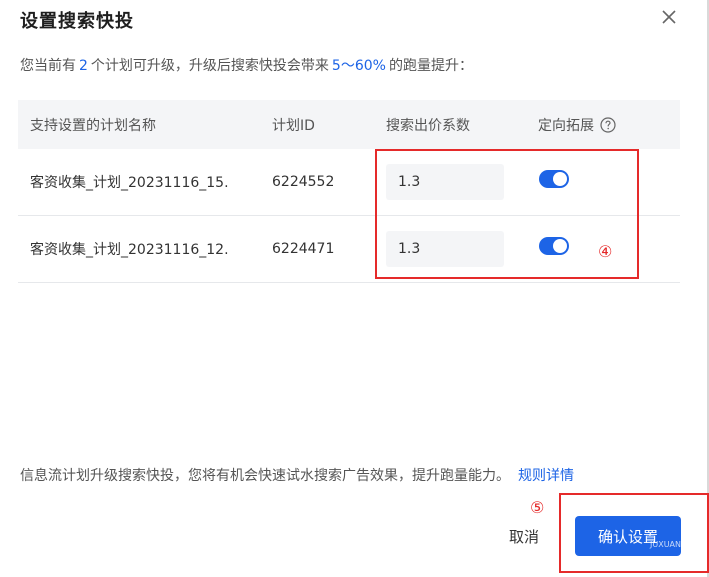  Describe the element at coordinates (349, 124) in the screenshot. I see `table-header: 支持设置的计划名称 计划ID 搜索出价系数 定向拓展` at that location.